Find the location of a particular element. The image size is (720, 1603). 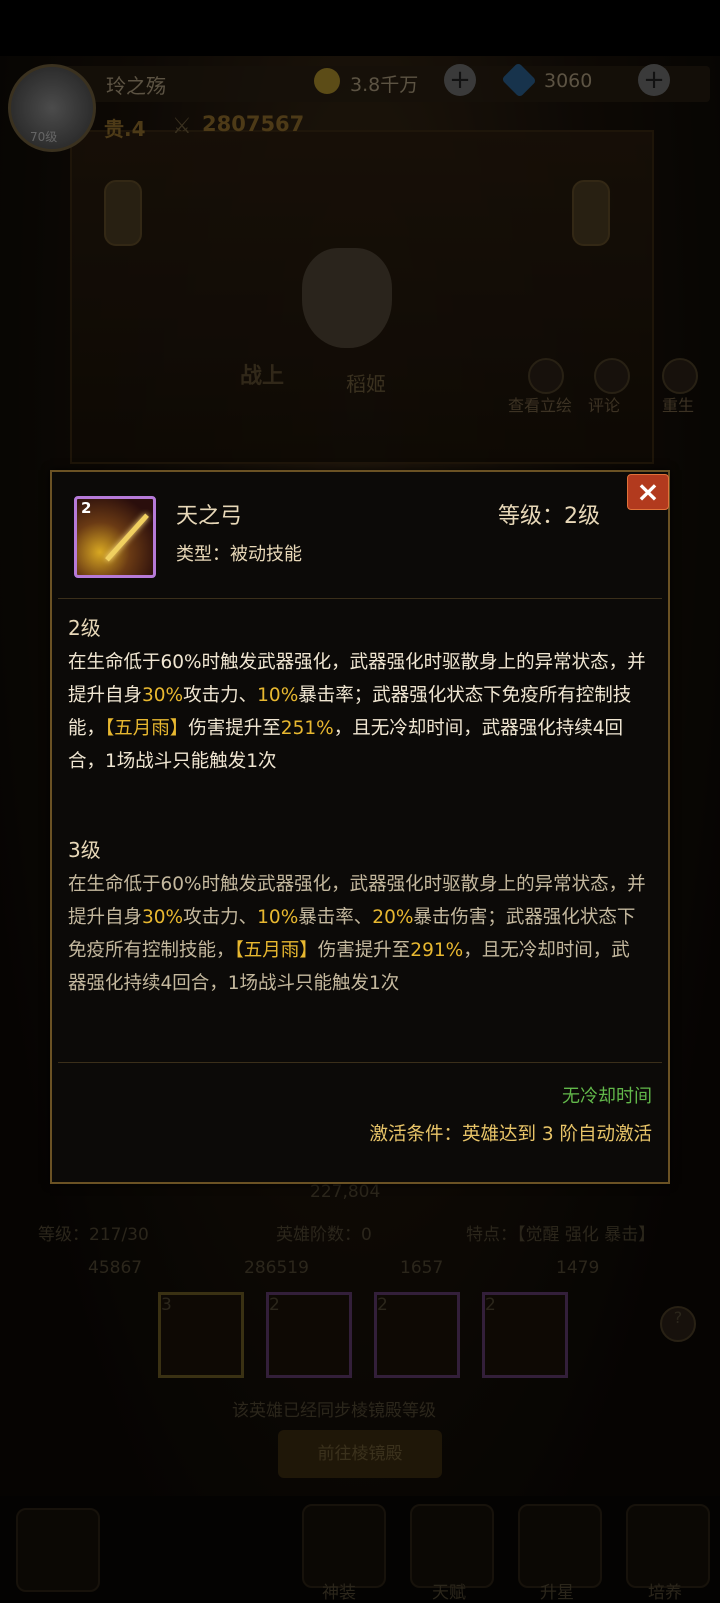

arrow-icon is located at coordinates (127, 537).